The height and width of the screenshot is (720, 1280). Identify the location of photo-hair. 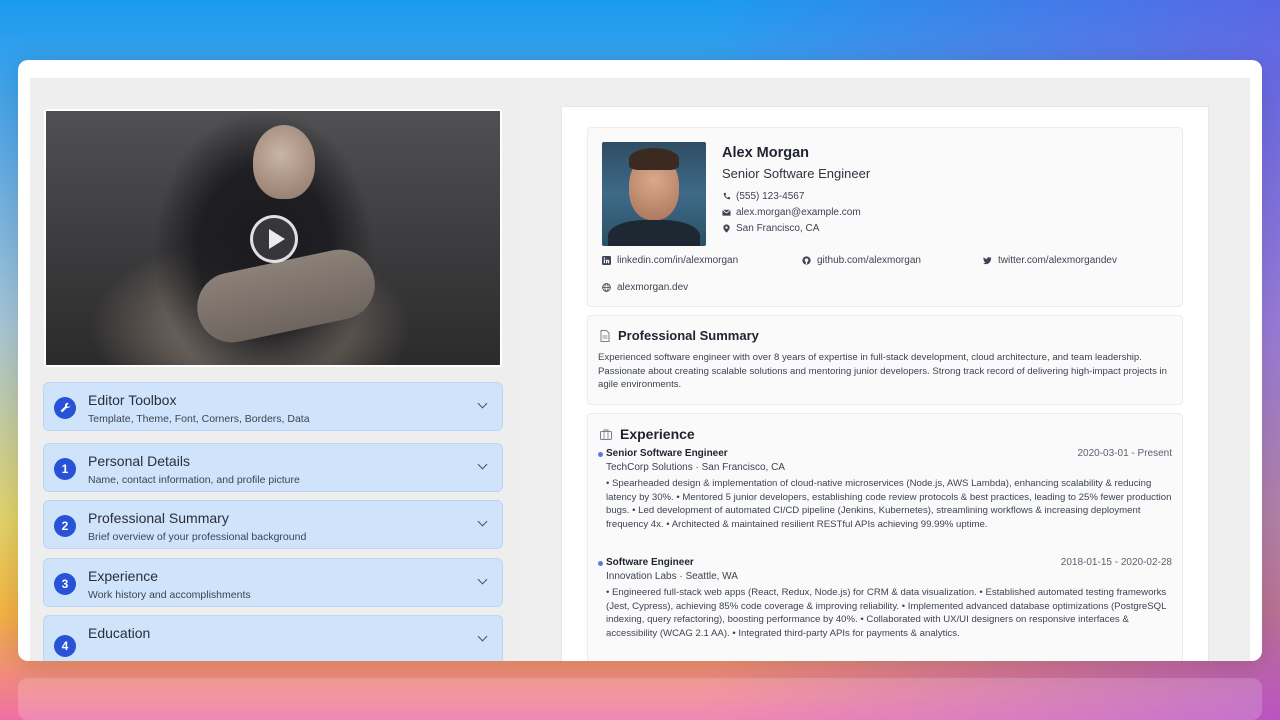
(654, 159).